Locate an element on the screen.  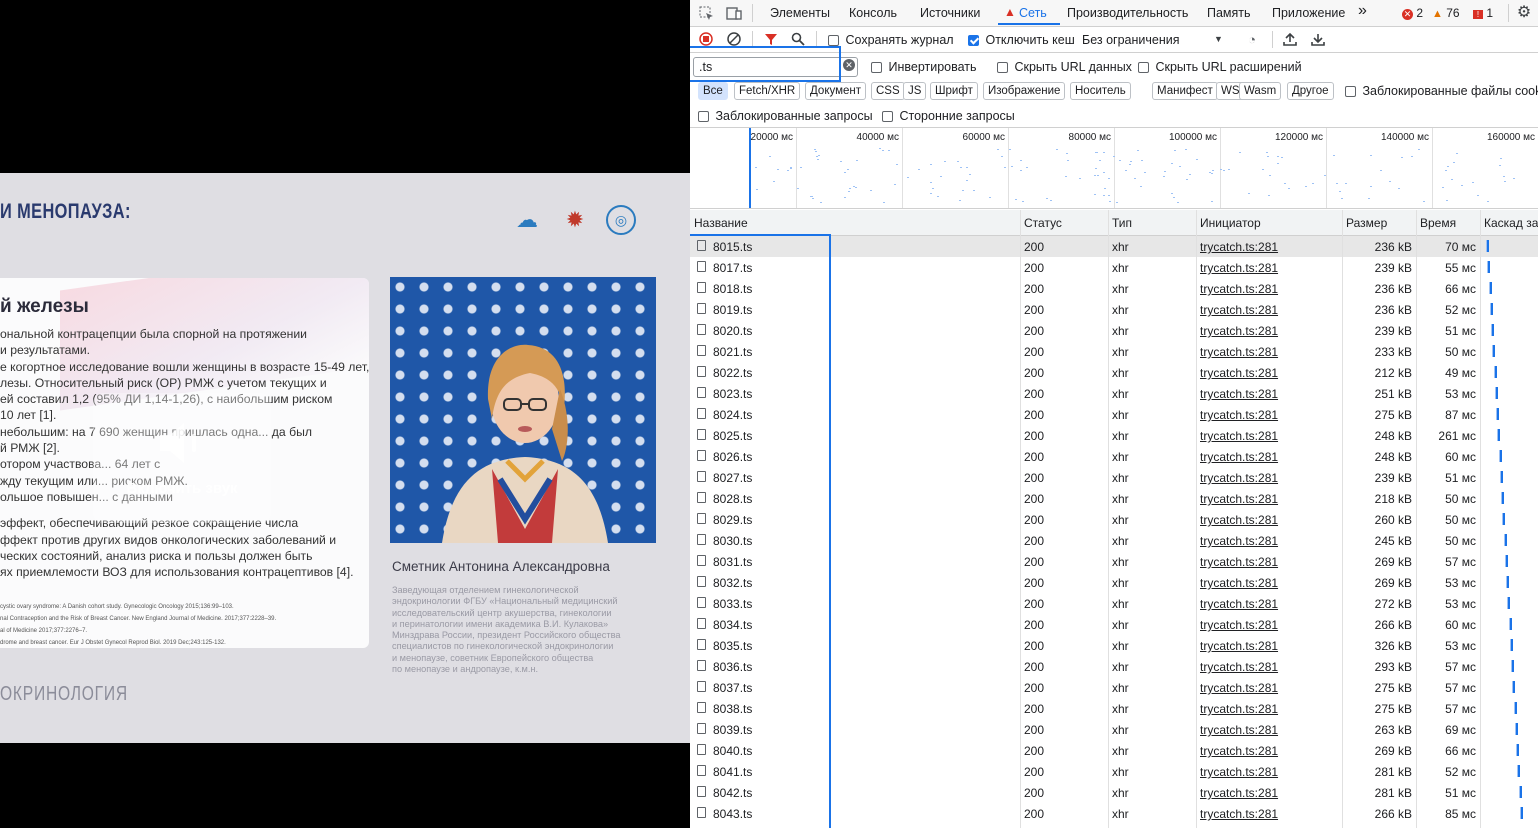
request-row: 8022.ts 200 xhr trycatch.ts:281 212 kB 49 мс is located at coordinates (1114, 372).